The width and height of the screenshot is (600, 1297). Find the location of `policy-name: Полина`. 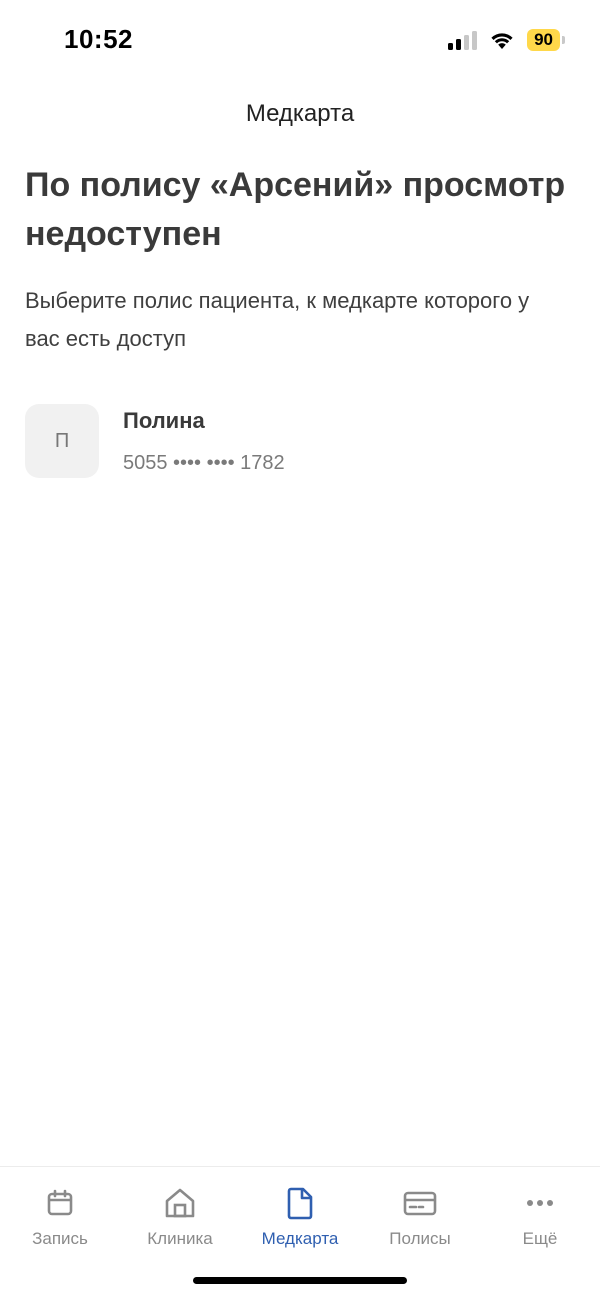

policy-name: Полина is located at coordinates (164, 420).